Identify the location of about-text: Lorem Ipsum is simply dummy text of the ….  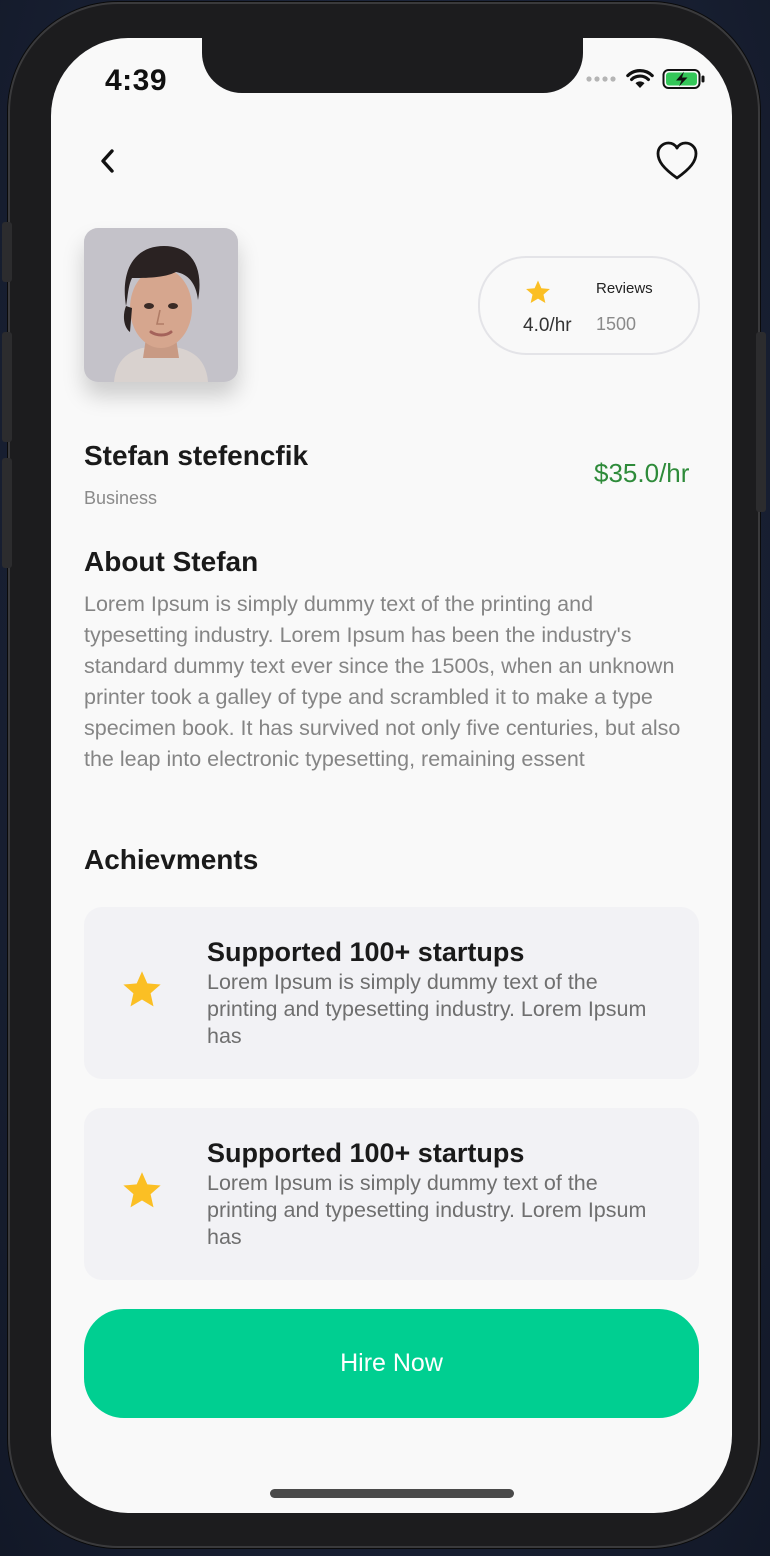
(382, 681).